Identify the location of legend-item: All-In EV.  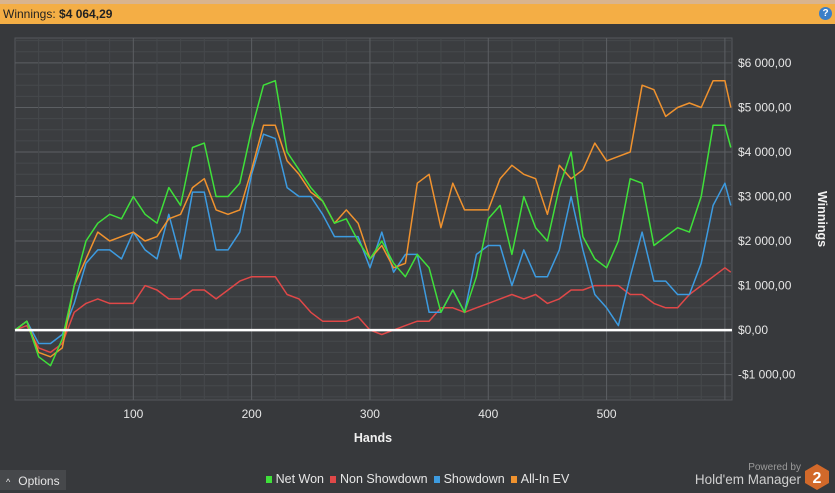
(540, 479).